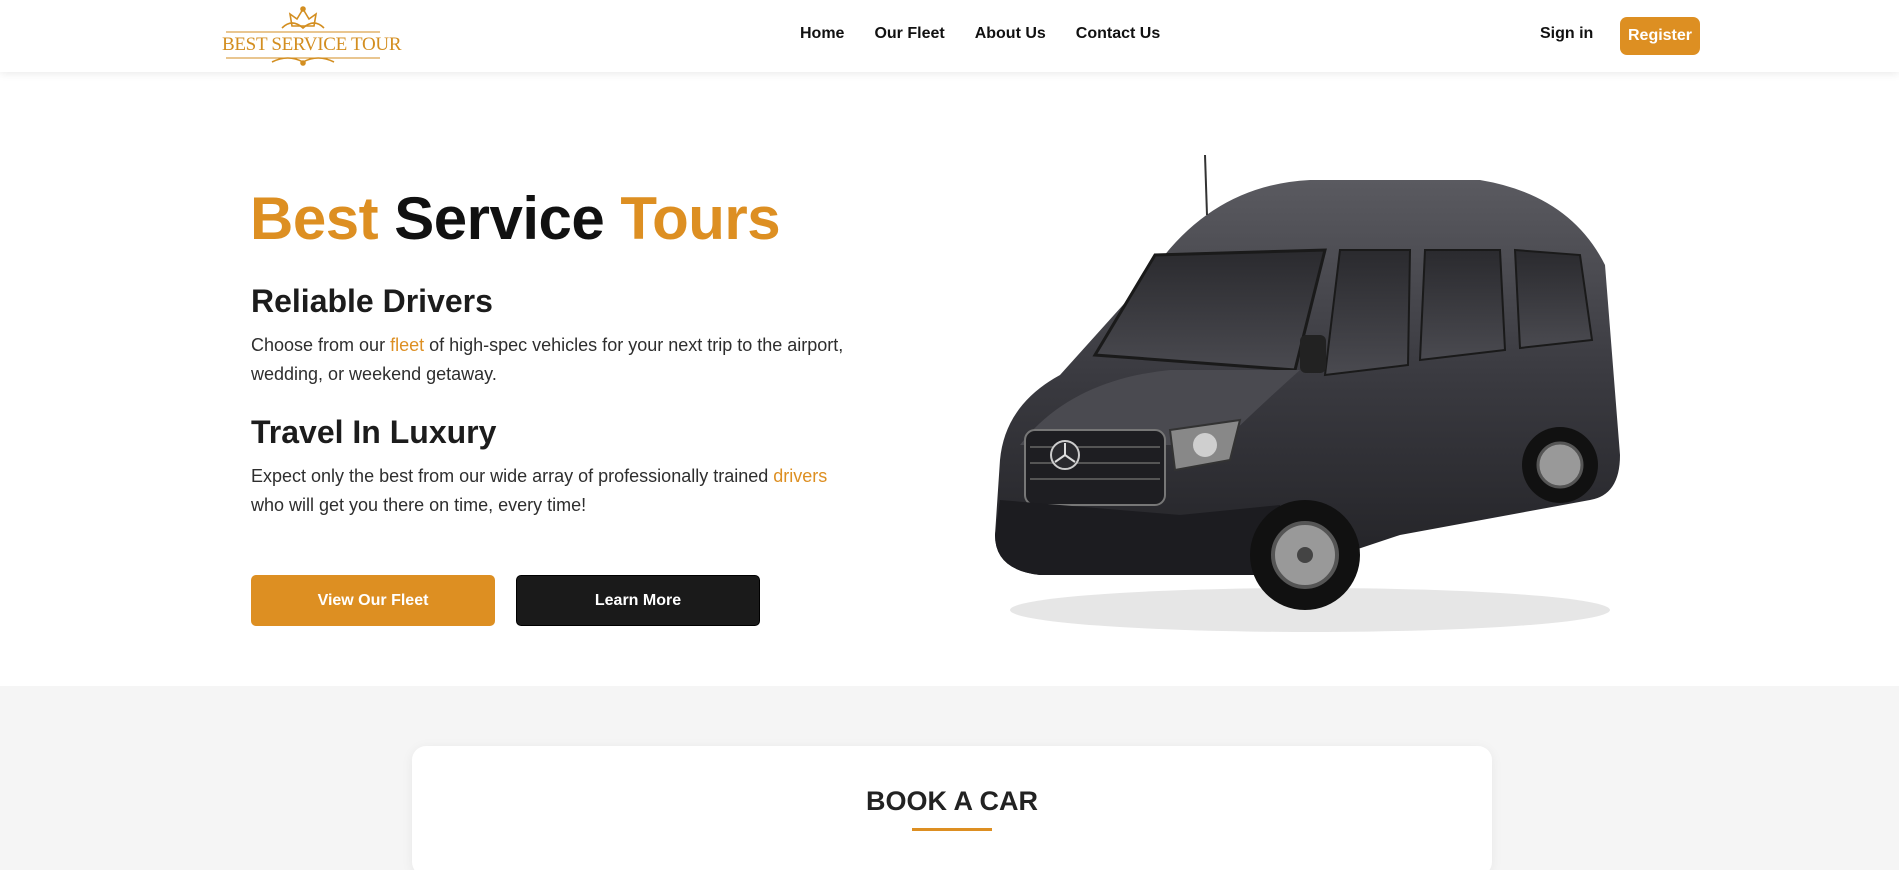 Image resolution: width=1899 pixels, height=870 pixels. I want to click on hero-title-word: Tours, so click(700, 218).